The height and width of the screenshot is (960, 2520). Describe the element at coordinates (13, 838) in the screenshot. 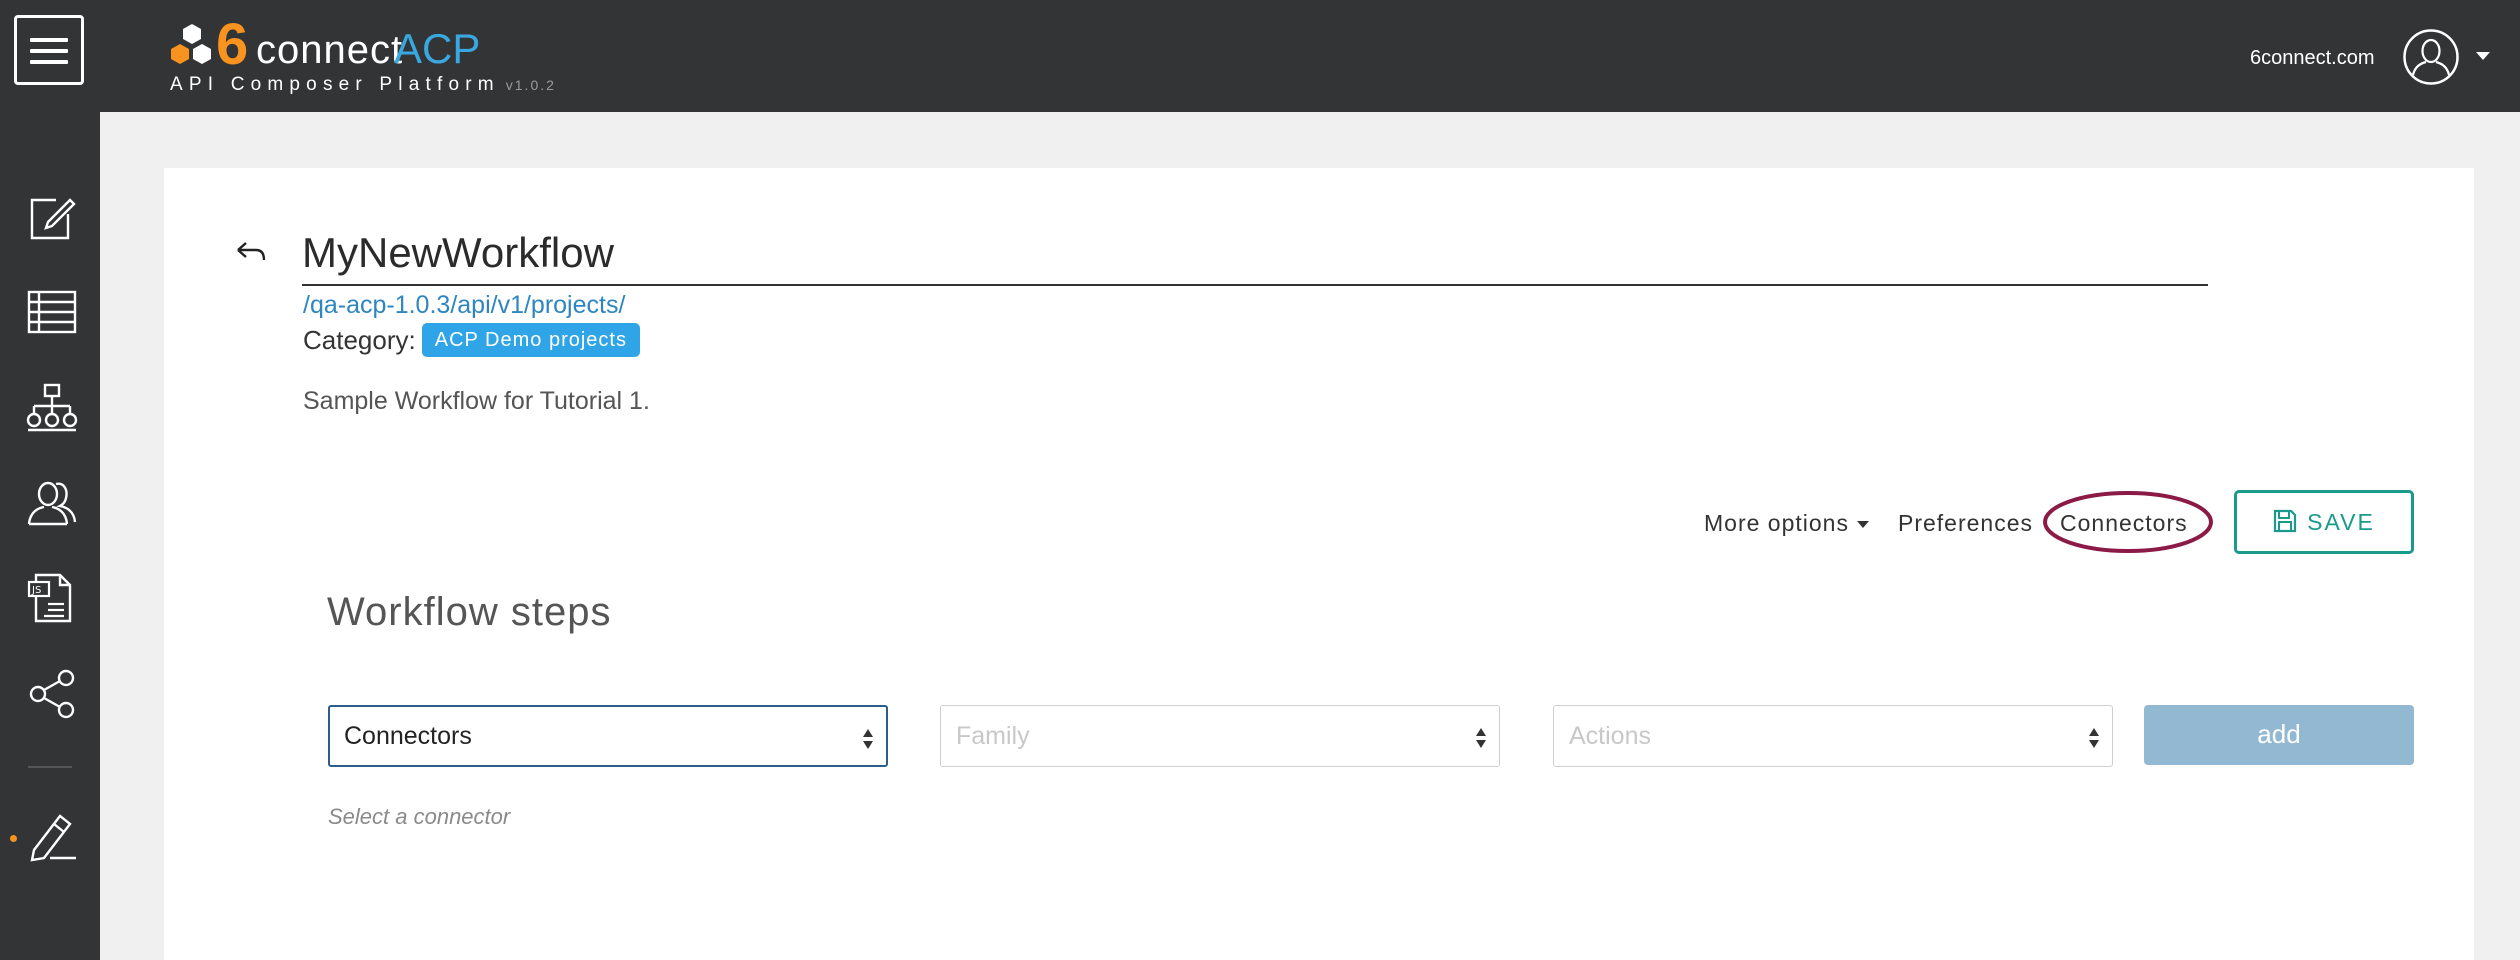

I see `active-indicator-dot` at that location.